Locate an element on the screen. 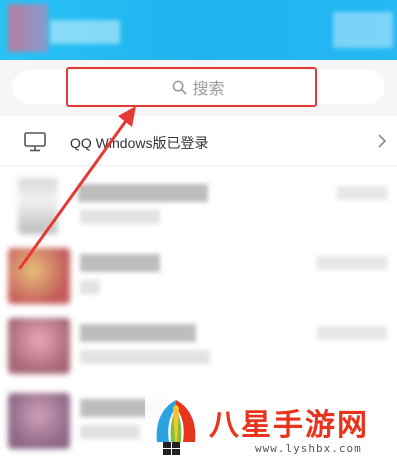 The height and width of the screenshot is (459, 397). header-actions is located at coordinates (363, 30).